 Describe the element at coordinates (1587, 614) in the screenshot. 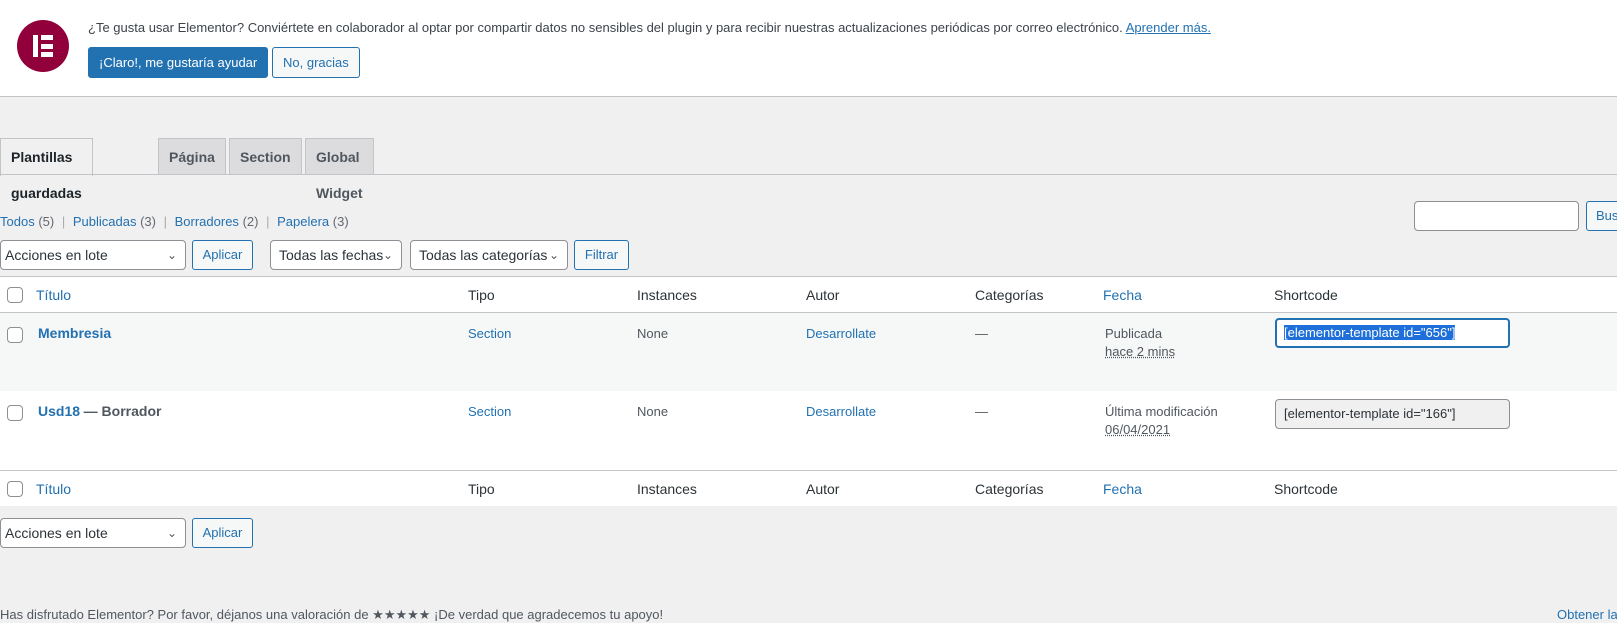

I see `footer-link: Obtener la` at that location.